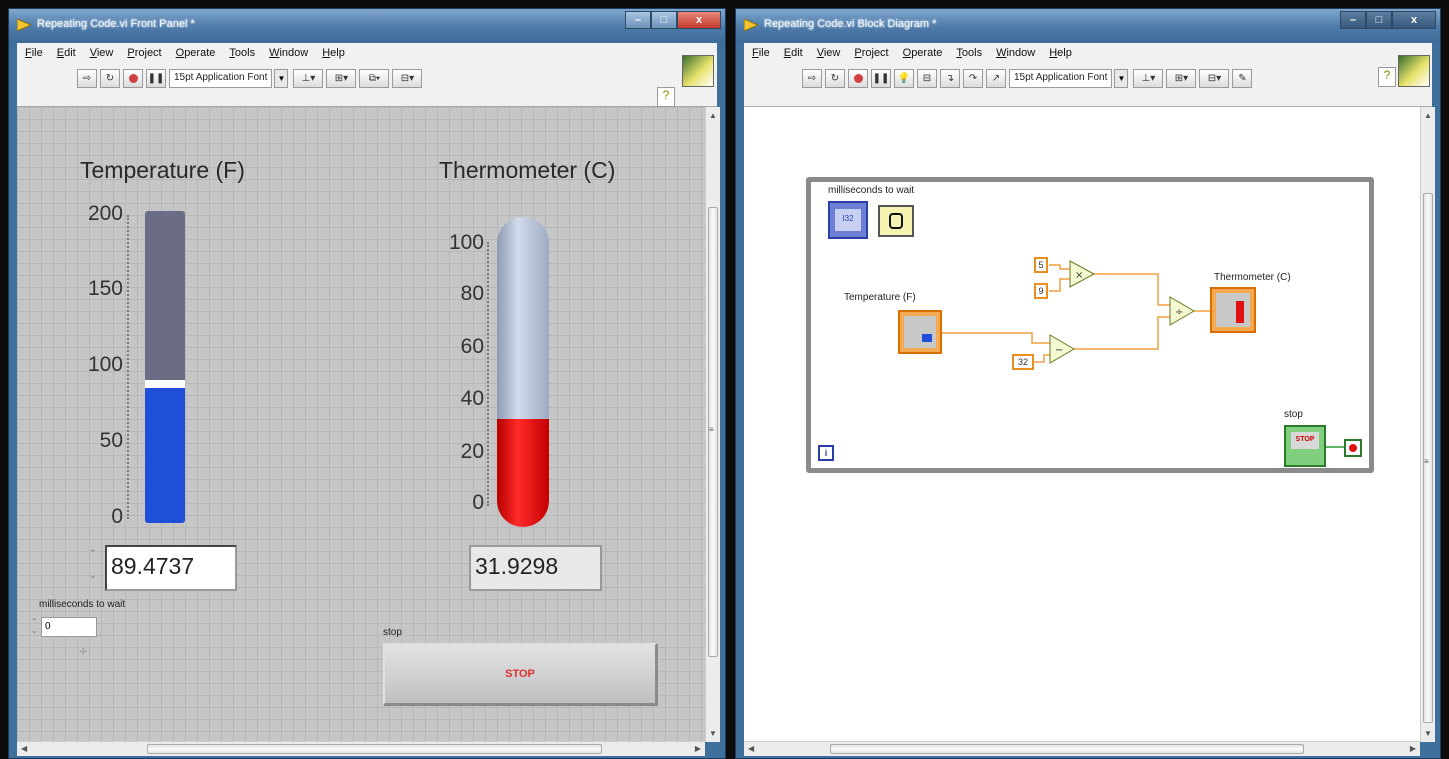  I want to click on stop-button: STOP, so click(520, 674).